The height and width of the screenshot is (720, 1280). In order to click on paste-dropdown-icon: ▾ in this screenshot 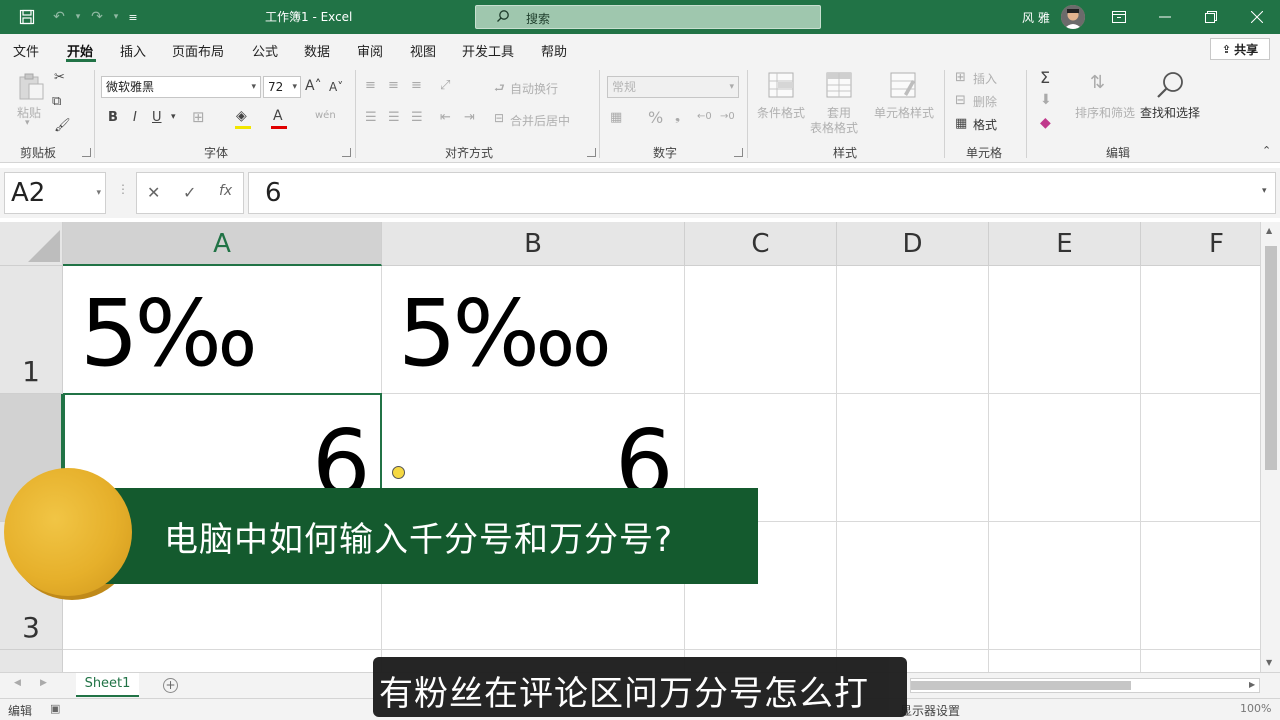, I will do `click(27, 123)`.